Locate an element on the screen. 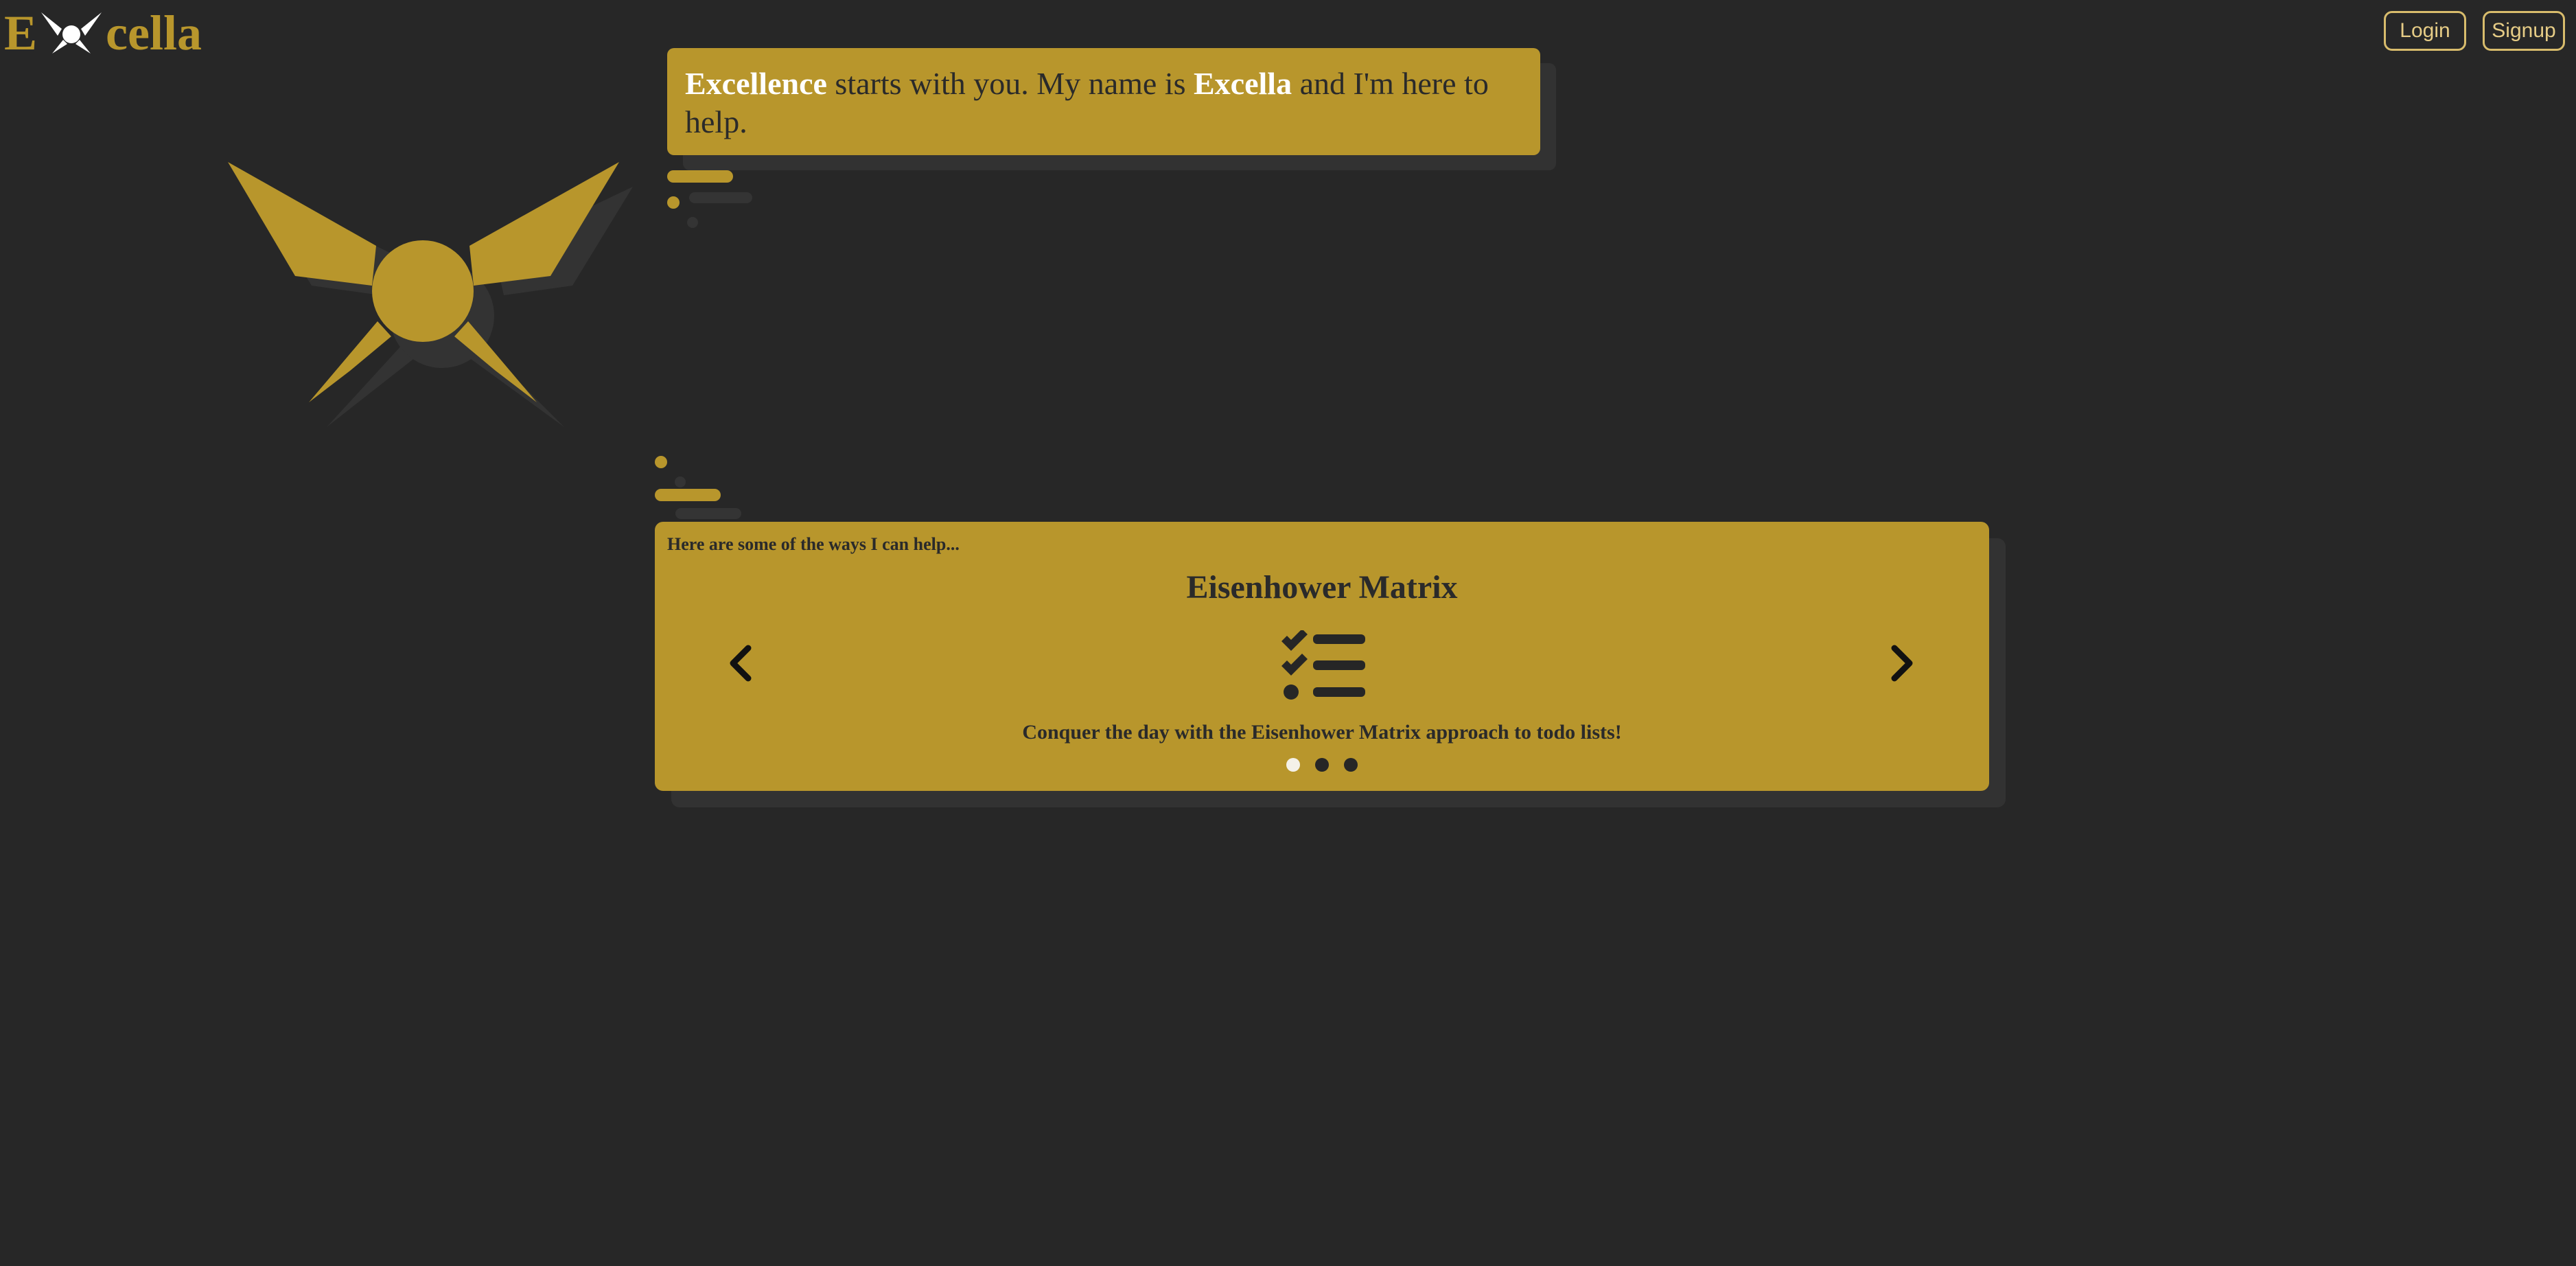 The image size is (2576, 1266). carousel-indicators is located at coordinates (1322, 765).